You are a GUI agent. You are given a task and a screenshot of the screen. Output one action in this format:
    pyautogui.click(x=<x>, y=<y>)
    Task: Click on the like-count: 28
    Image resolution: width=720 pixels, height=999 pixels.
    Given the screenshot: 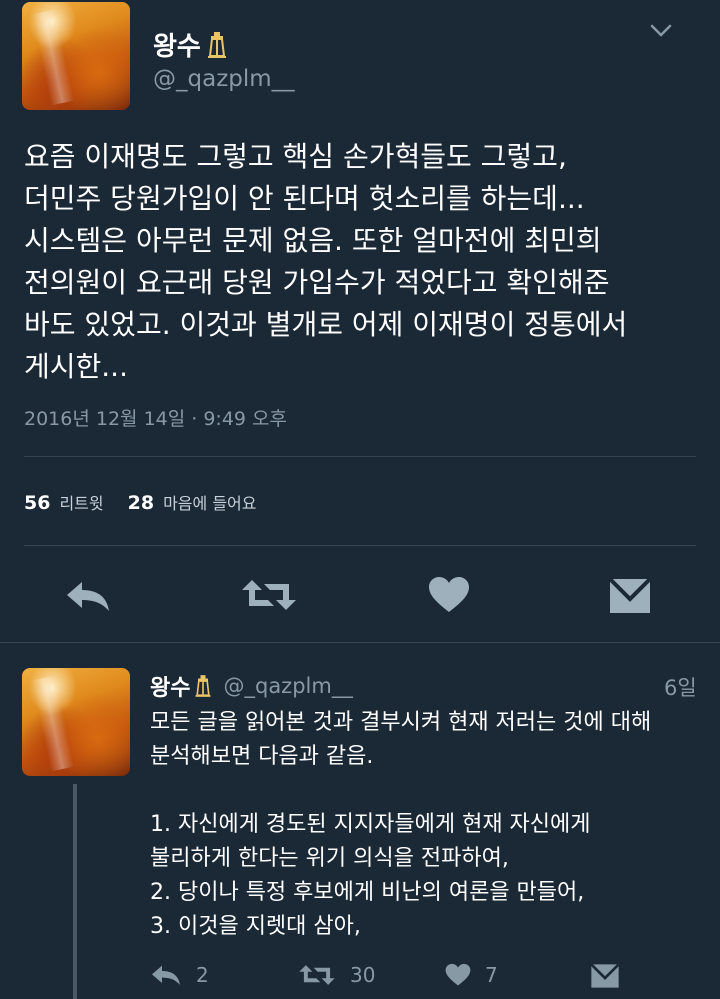 What is the action you would take?
    pyautogui.click(x=141, y=503)
    